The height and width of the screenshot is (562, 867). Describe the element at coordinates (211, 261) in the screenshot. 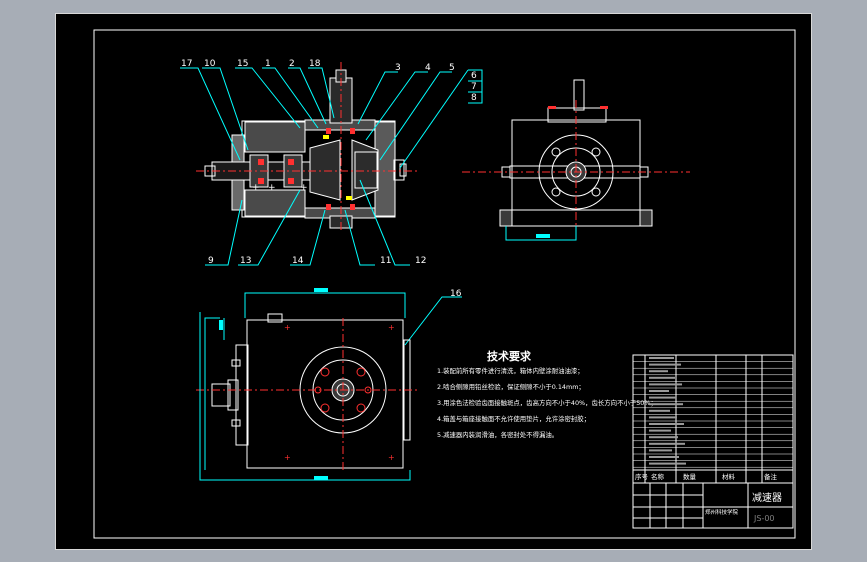

I see `leader-label-9: 9` at that location.